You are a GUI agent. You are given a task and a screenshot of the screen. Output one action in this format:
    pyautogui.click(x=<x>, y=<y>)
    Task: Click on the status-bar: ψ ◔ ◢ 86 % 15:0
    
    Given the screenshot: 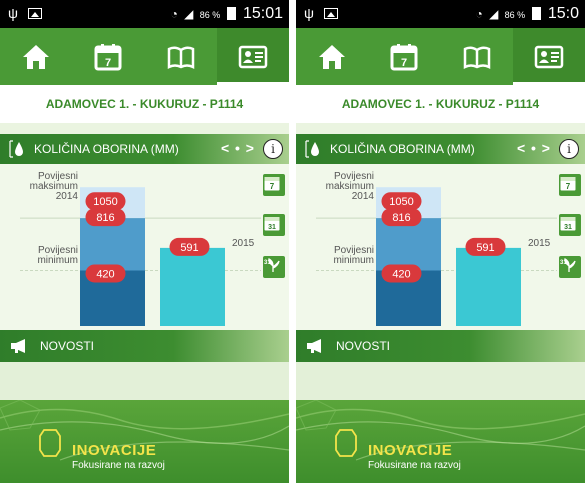 What is the action you would take?
    pyautogui.click(x=440, y=14)
    